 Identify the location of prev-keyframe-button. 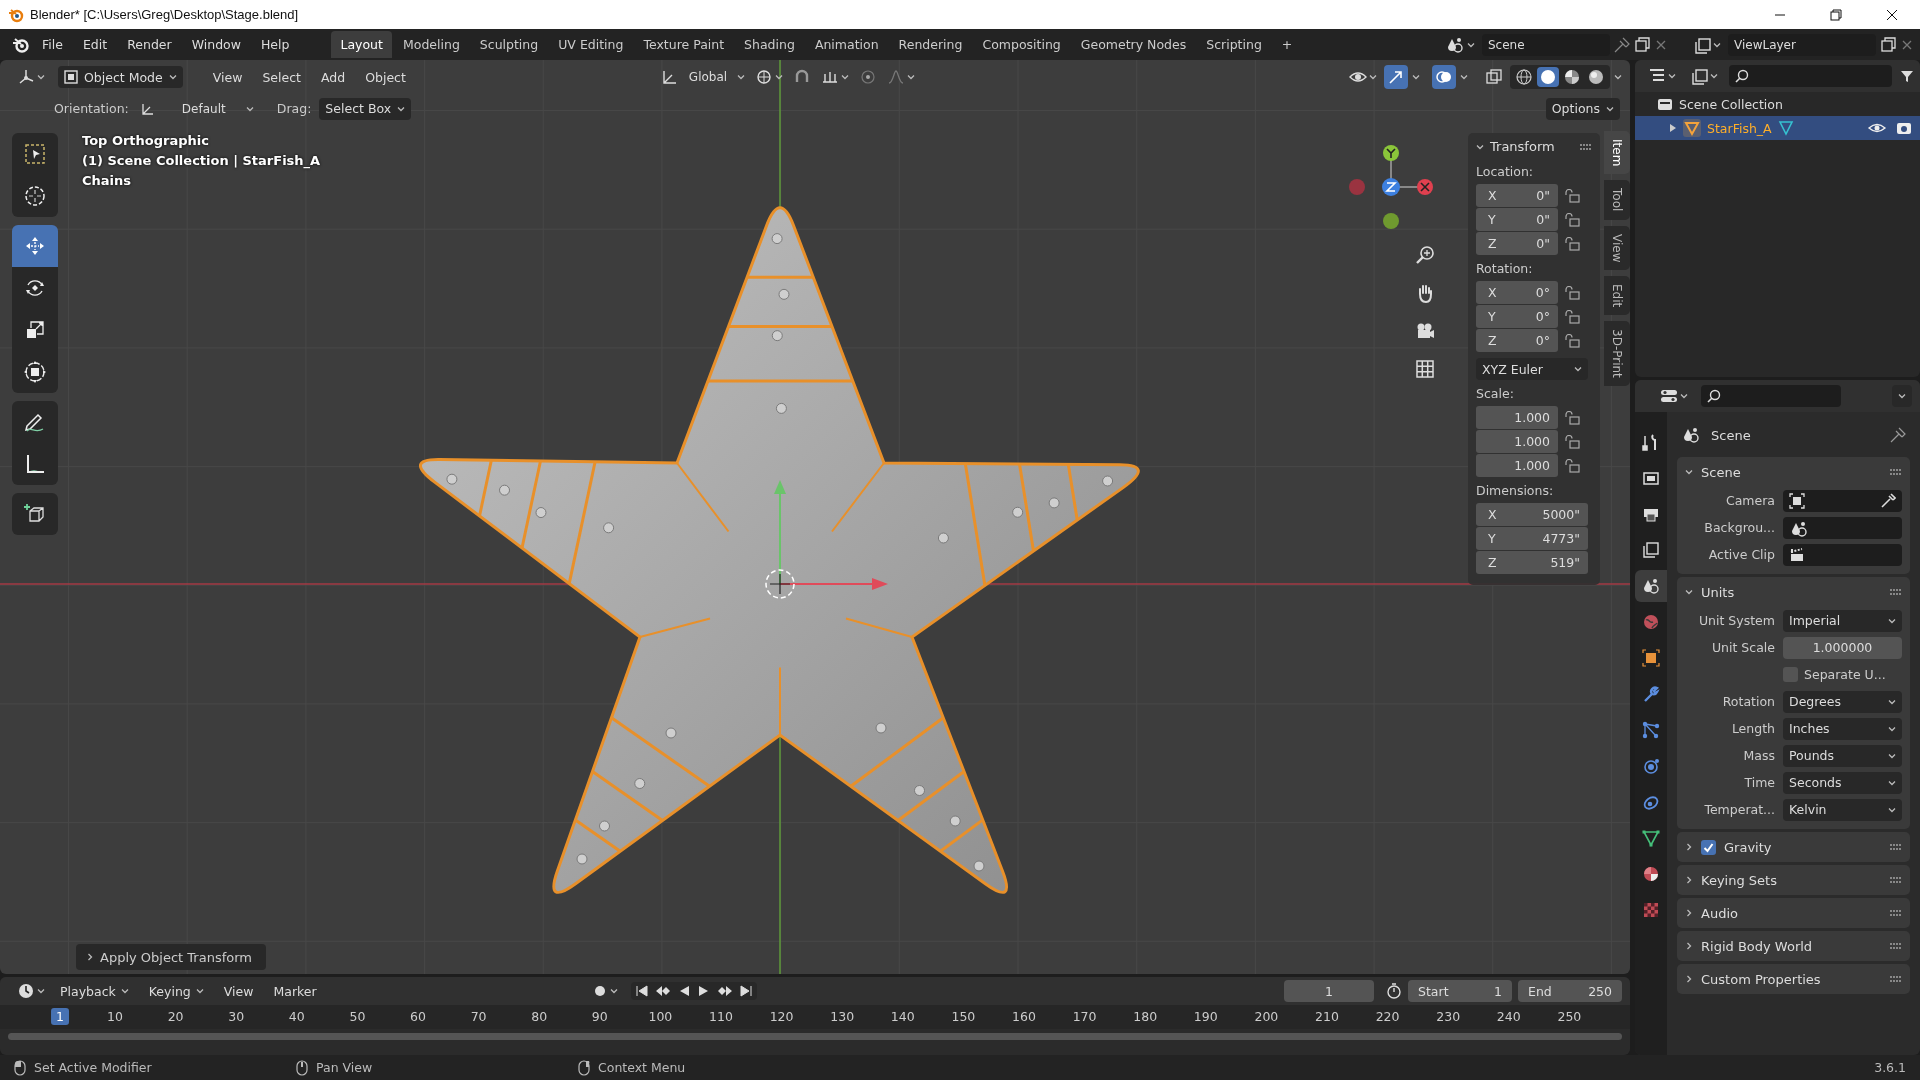
(662, 991).